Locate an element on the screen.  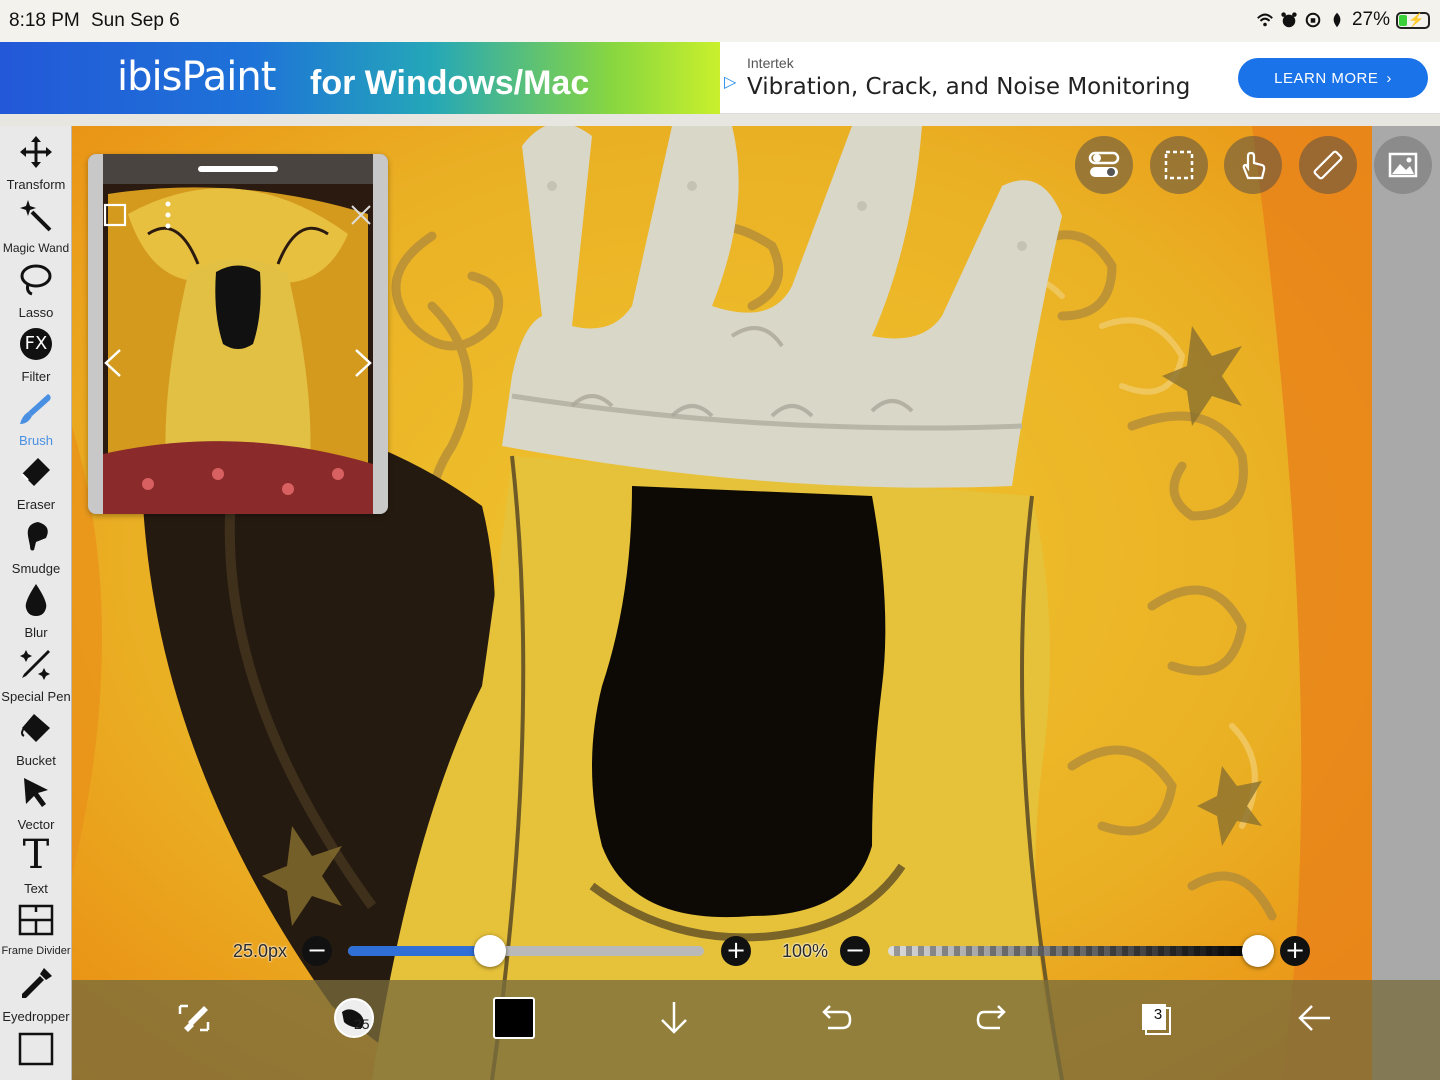
tool-special-pen: Special Pen is located at coordinates (35, 674).